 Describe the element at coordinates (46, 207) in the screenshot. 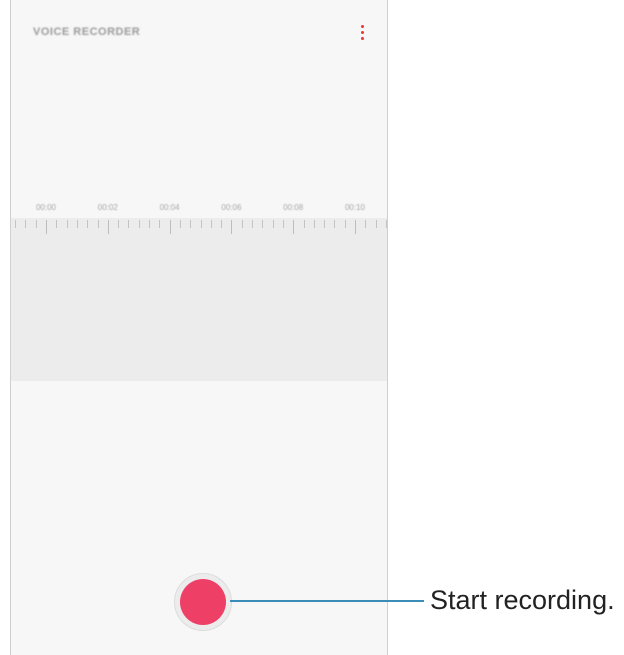

I see `timeline-tick-label: 00:00` at that location.